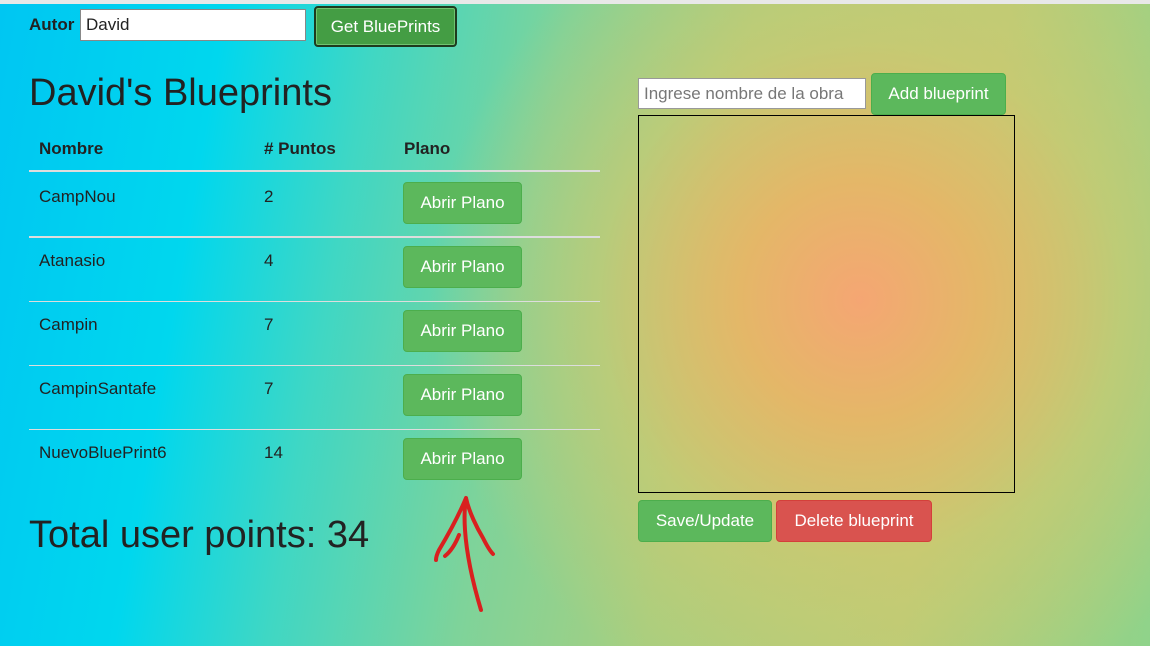  I want to click on author-label: Autor, so click(52, 24).